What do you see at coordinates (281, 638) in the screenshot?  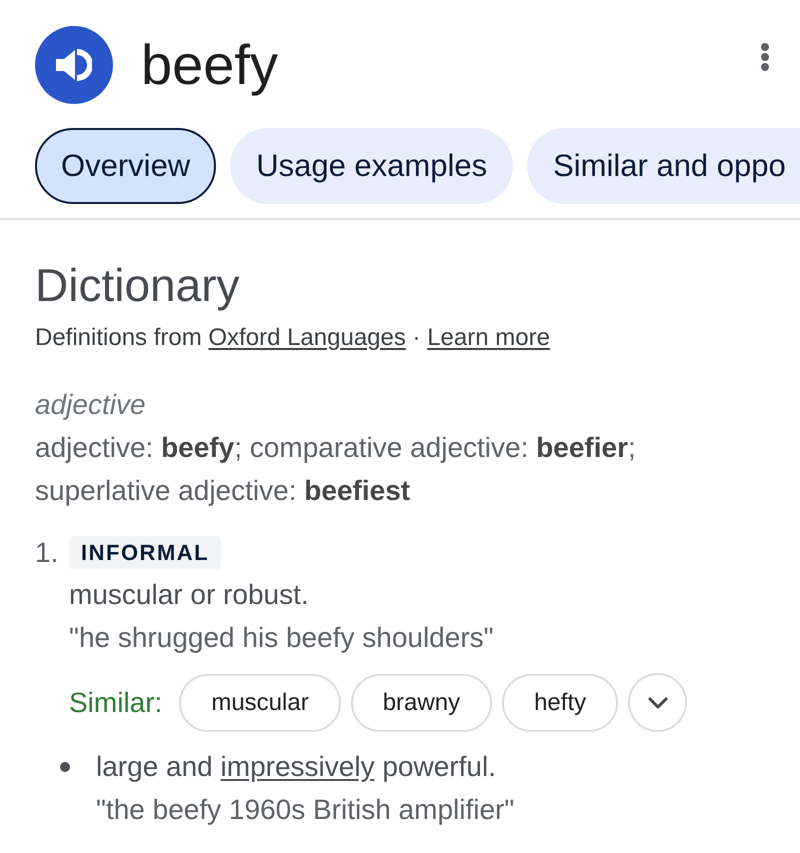 I see `example-sentence: "he shrugged his beefy shoulders"` at bounding box center [281, 638].